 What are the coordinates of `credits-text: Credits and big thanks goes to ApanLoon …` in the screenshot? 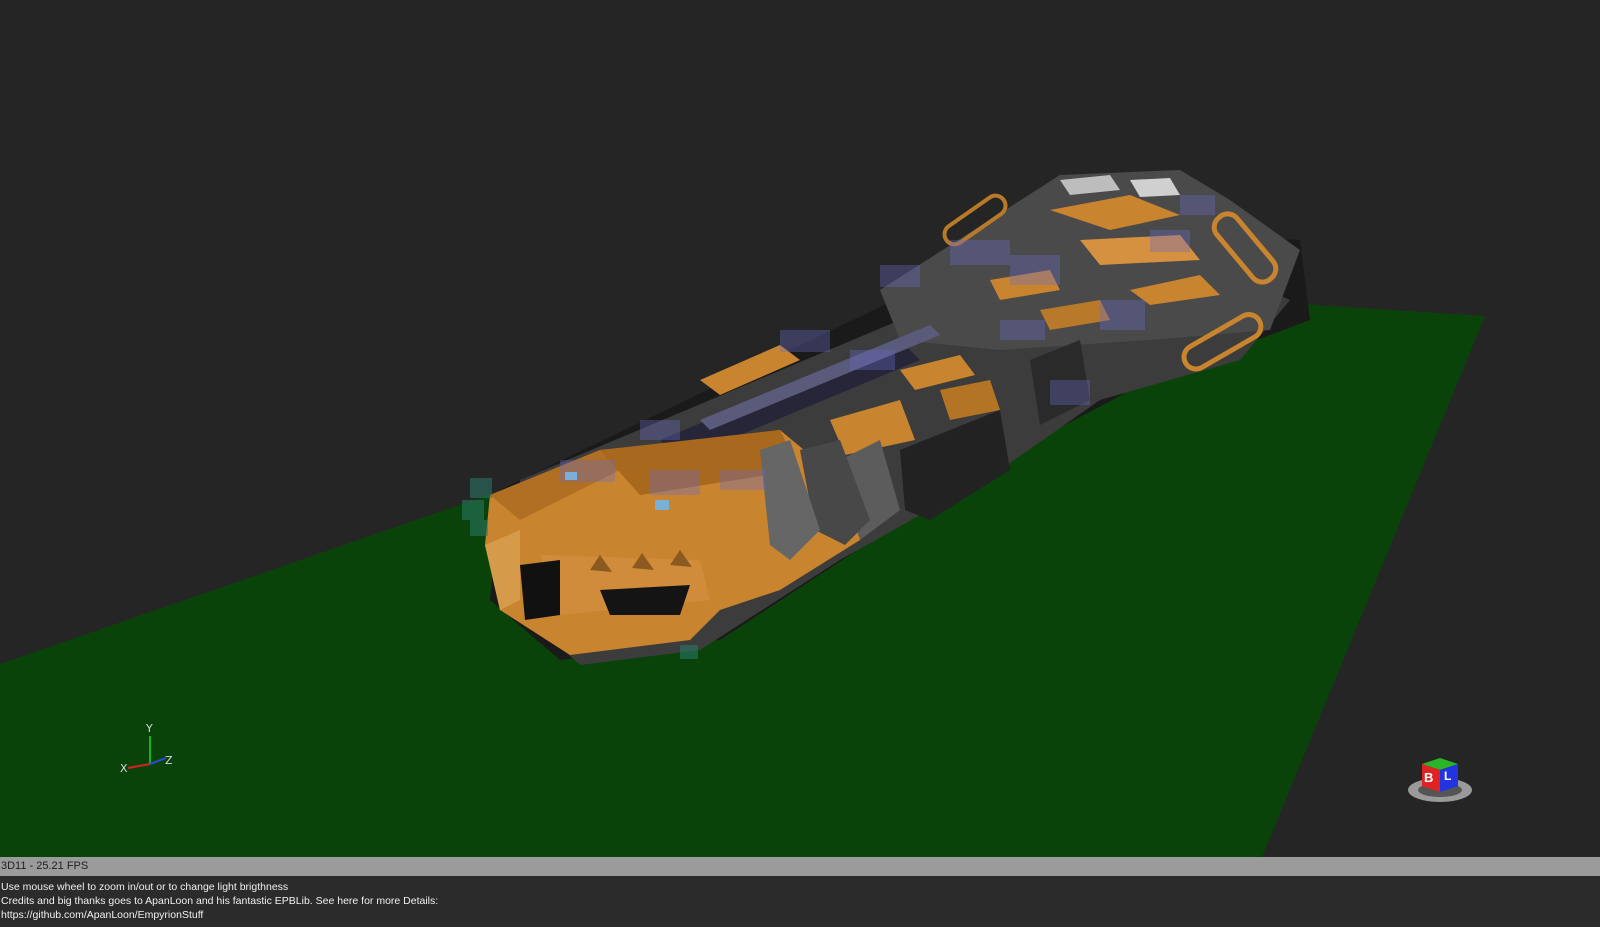 It's located at (220, 901).